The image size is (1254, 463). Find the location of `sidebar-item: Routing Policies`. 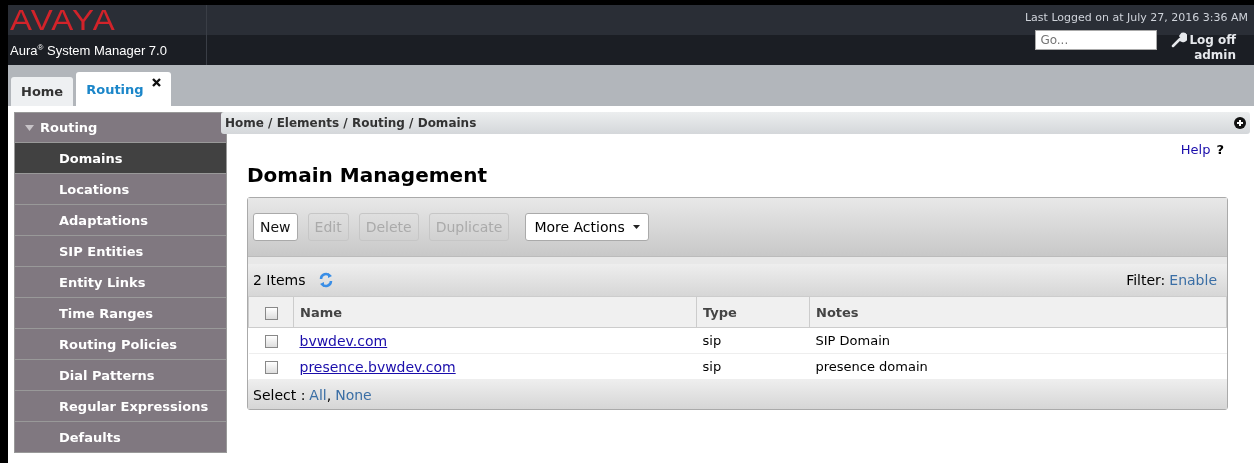

sidebar-item: Routing Policies is located at coordinates (120, 344).